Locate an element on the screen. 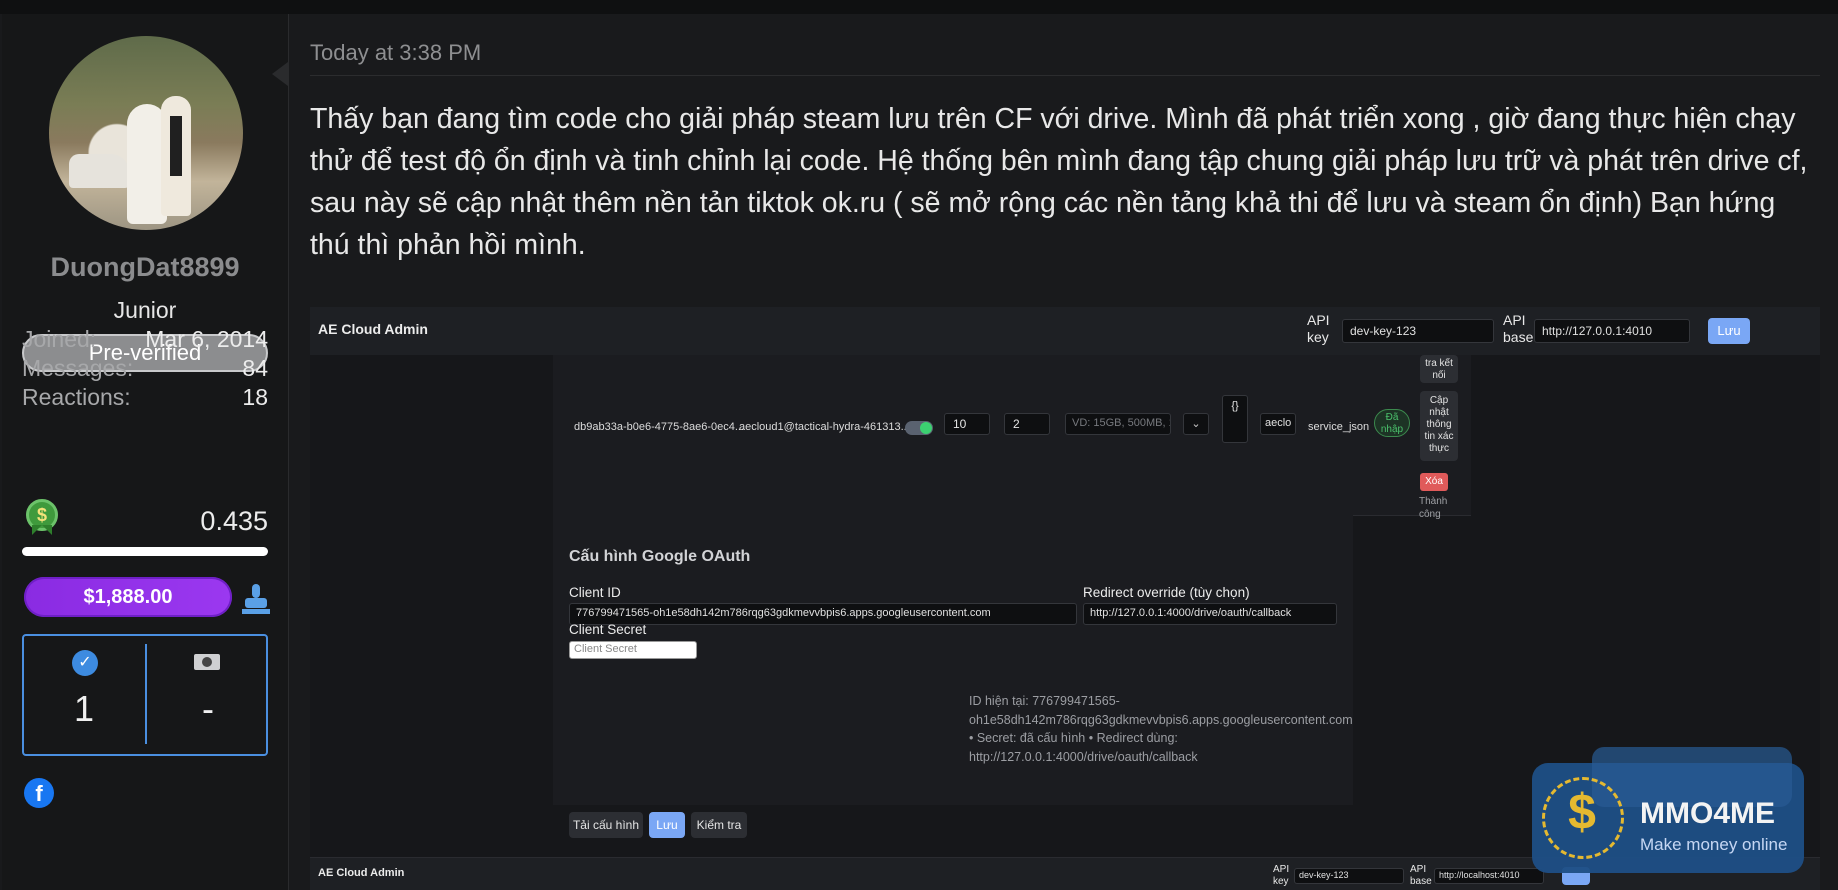 This screenshot has height=890, width=1838. dollar-icon: $ is located at coordinates (1582, 812).